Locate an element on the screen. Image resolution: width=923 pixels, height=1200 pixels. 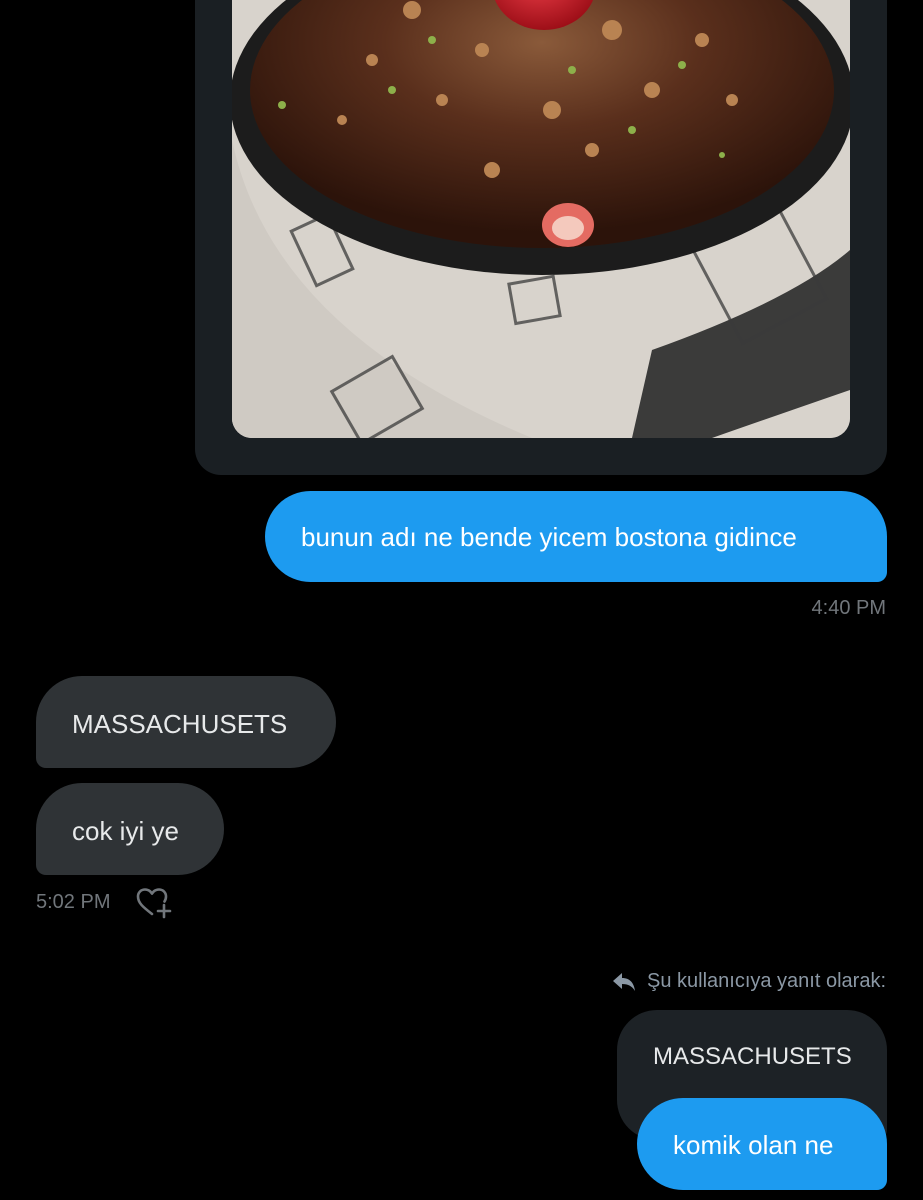
quoted-text: MASSACHUSETS is located at coordinates (752, 1056).